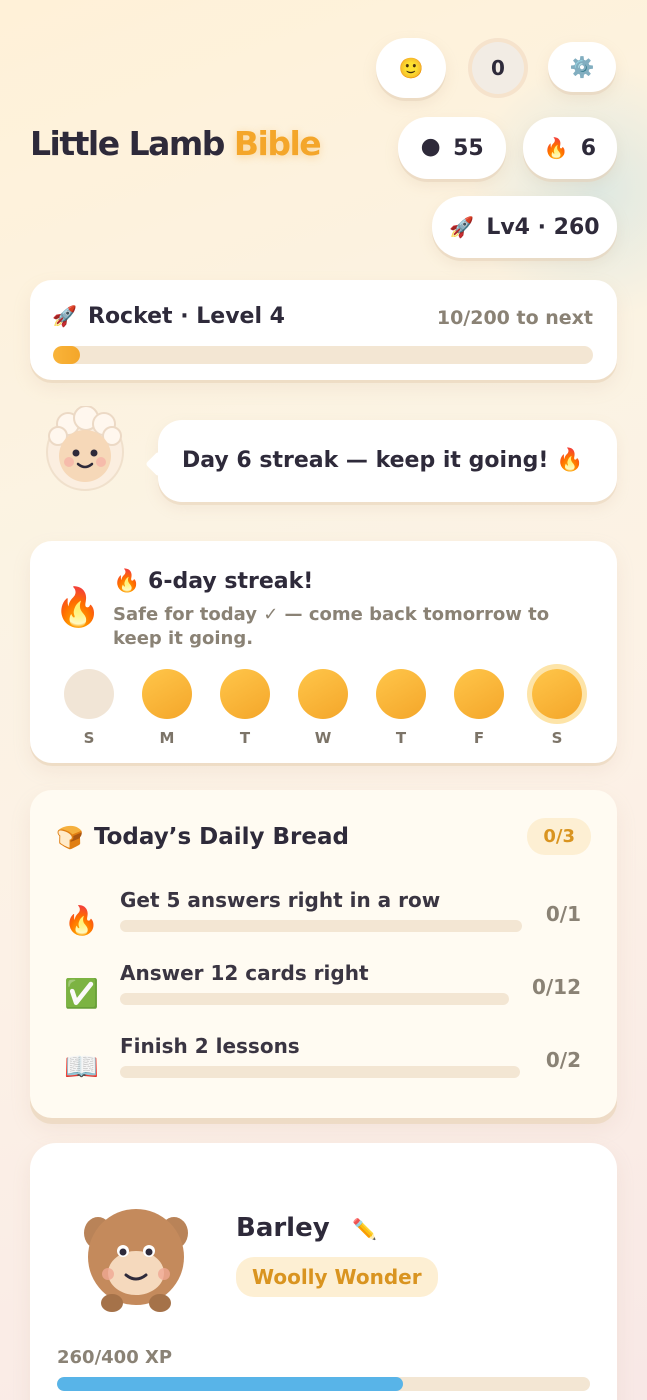 This screenshot has width=647, height=1400. I want to click on quest-count: 0/12, so click(556, 987).